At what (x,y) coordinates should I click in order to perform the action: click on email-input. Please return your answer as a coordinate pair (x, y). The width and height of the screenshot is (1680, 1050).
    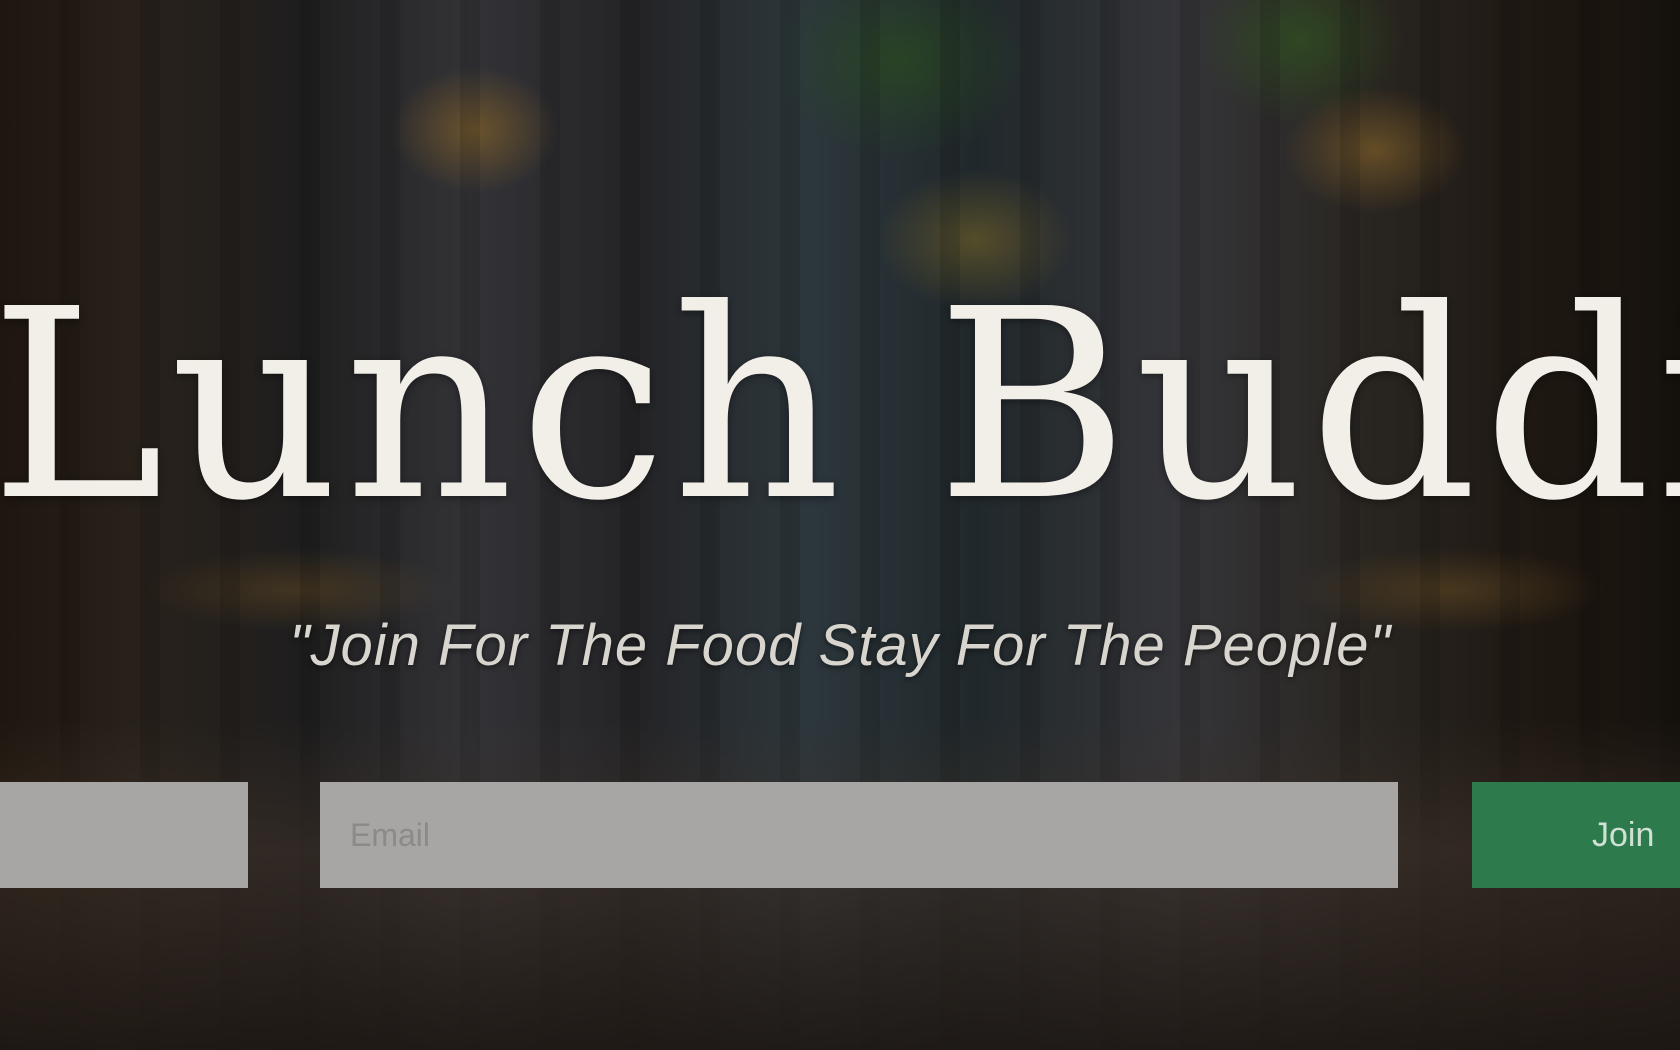
    Looking at the image, I should click on (859, 835).